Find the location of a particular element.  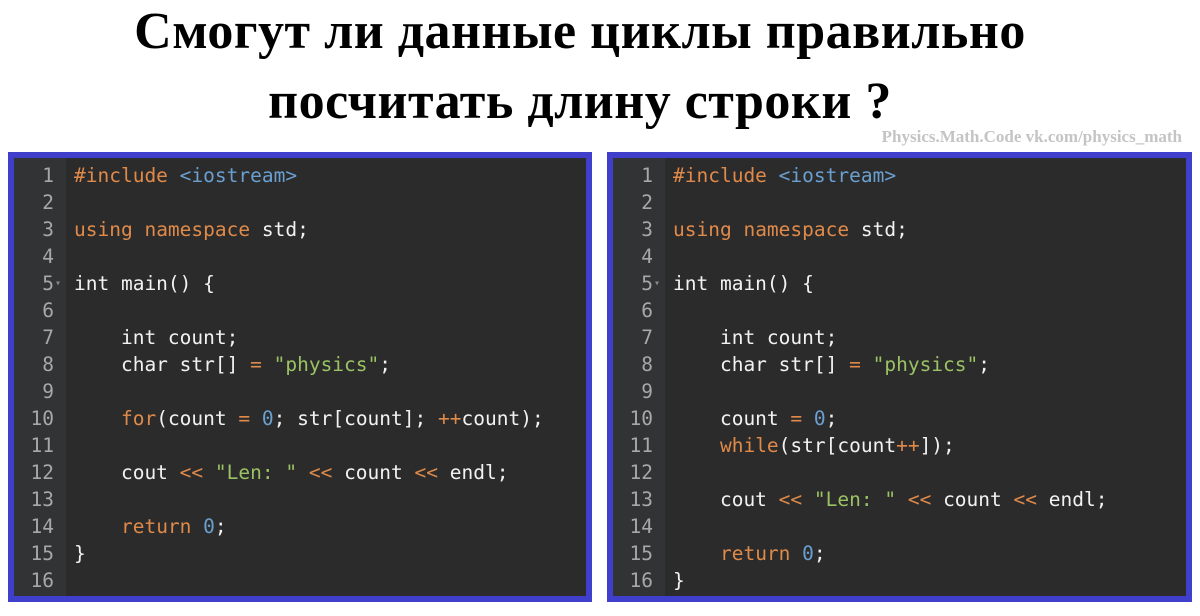

line-number: 10 is located at coordinates (641, 418).